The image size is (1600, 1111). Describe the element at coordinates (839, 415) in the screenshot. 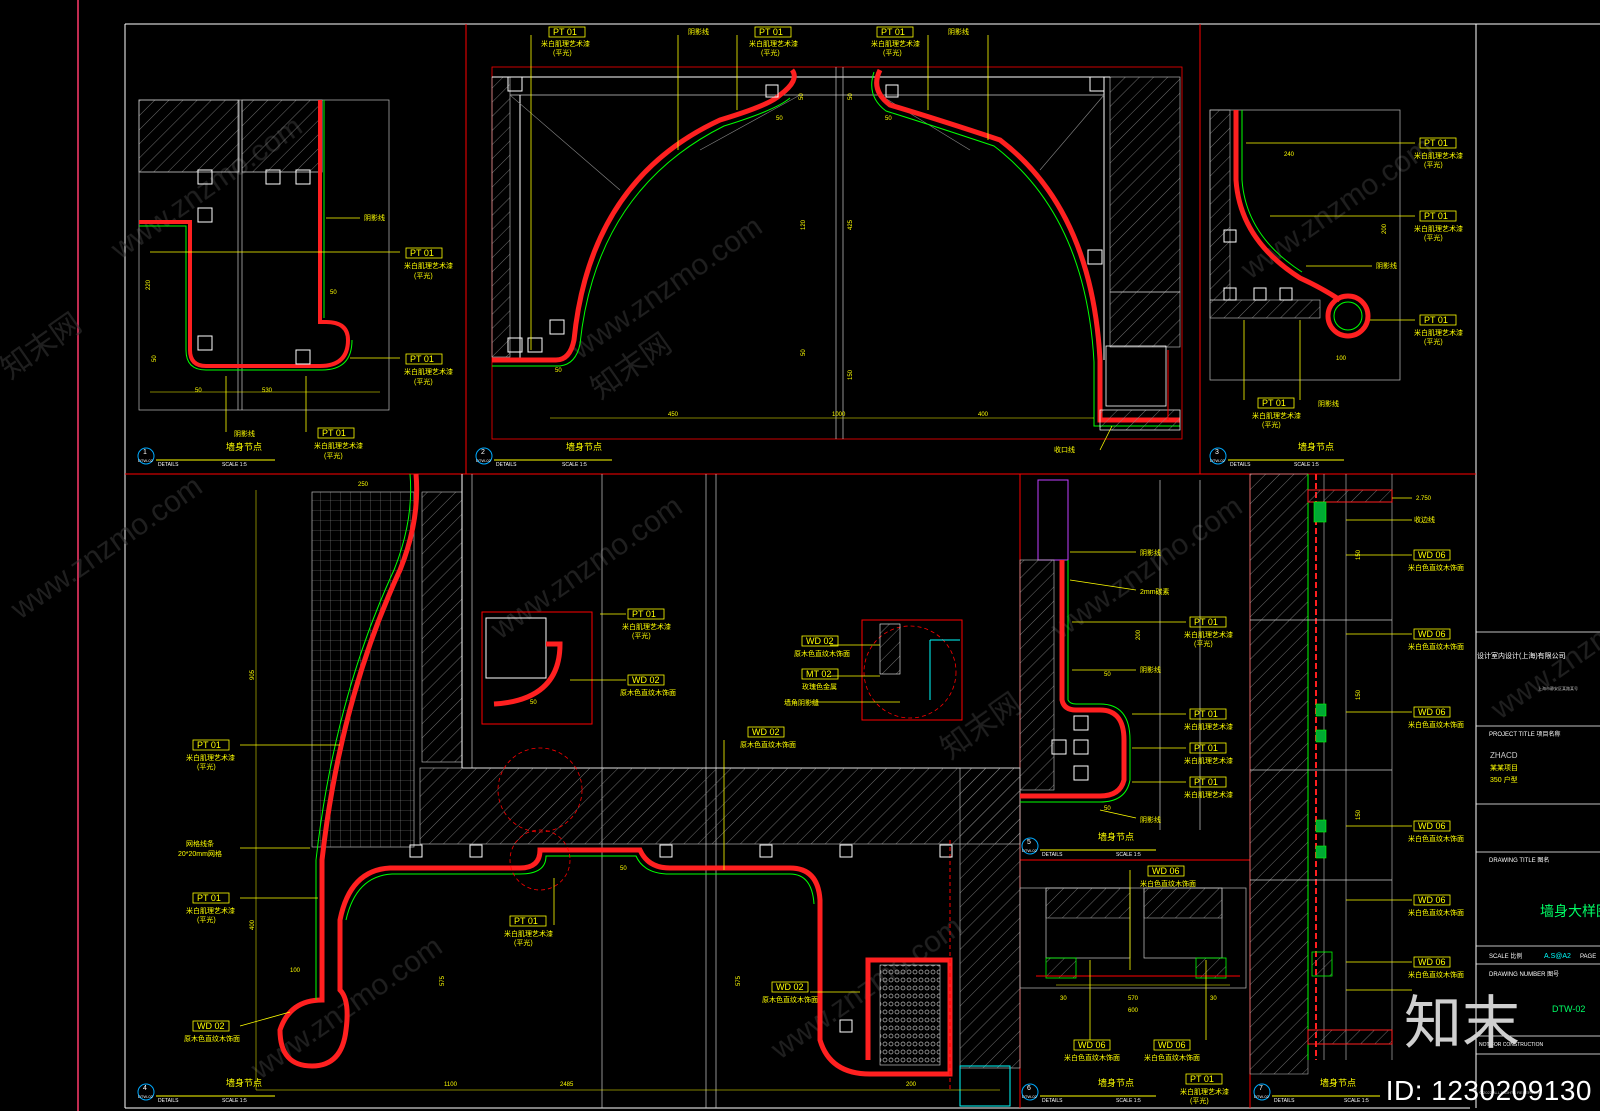

I see `dimension: 1000` at that location.